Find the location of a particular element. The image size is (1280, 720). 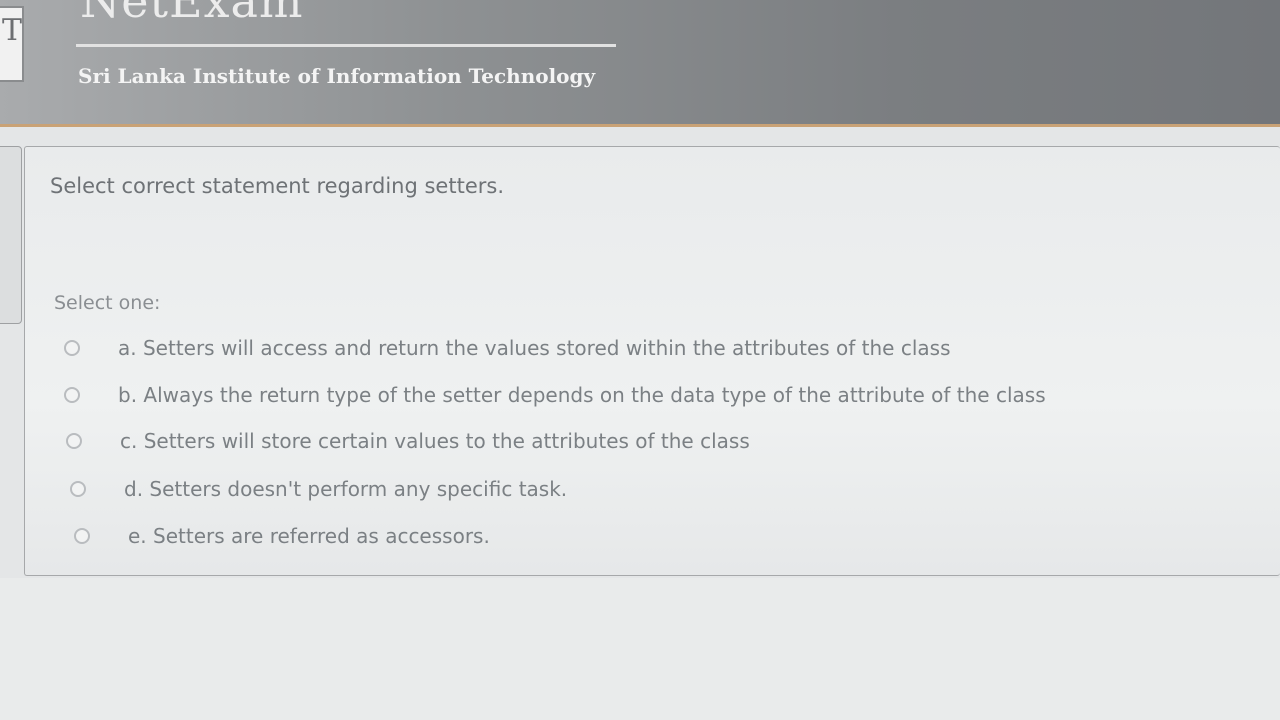

option-label: e. Setters are referred as accessors. is located at coordinates (309, 536).